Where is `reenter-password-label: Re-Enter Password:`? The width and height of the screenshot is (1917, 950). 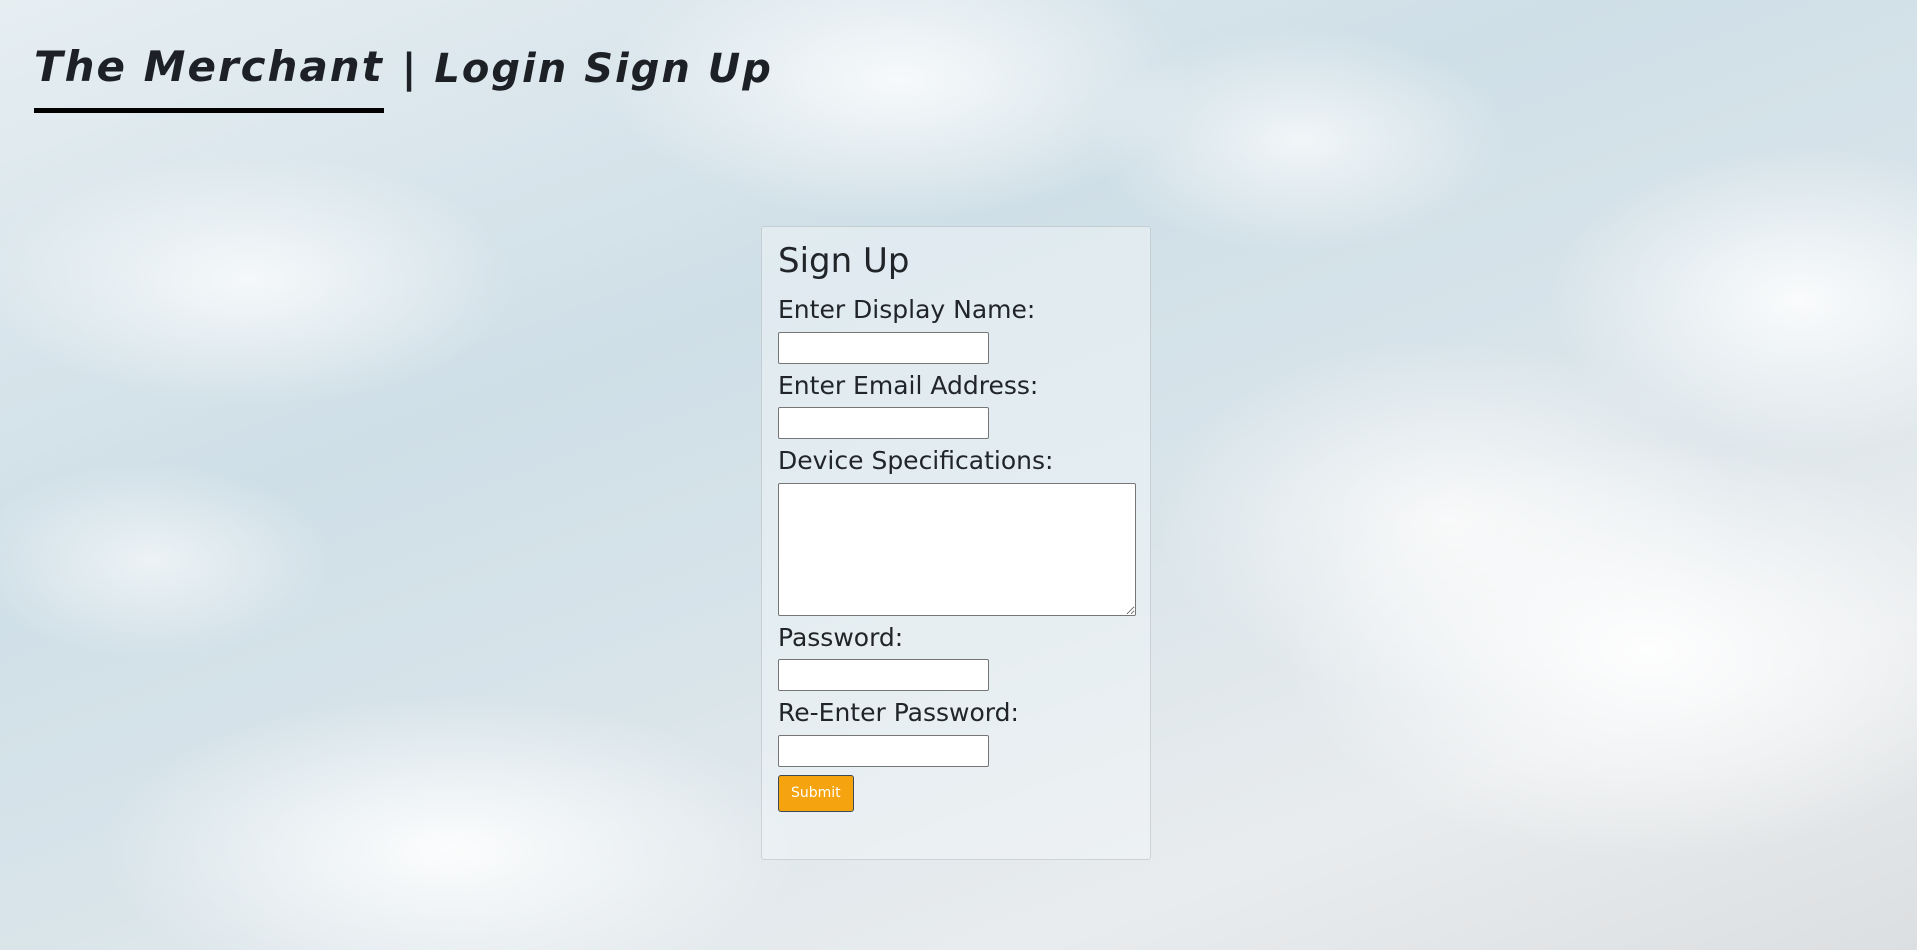
reenter-password-label: Re-Enter Password: is located at coordinates (898, 713).